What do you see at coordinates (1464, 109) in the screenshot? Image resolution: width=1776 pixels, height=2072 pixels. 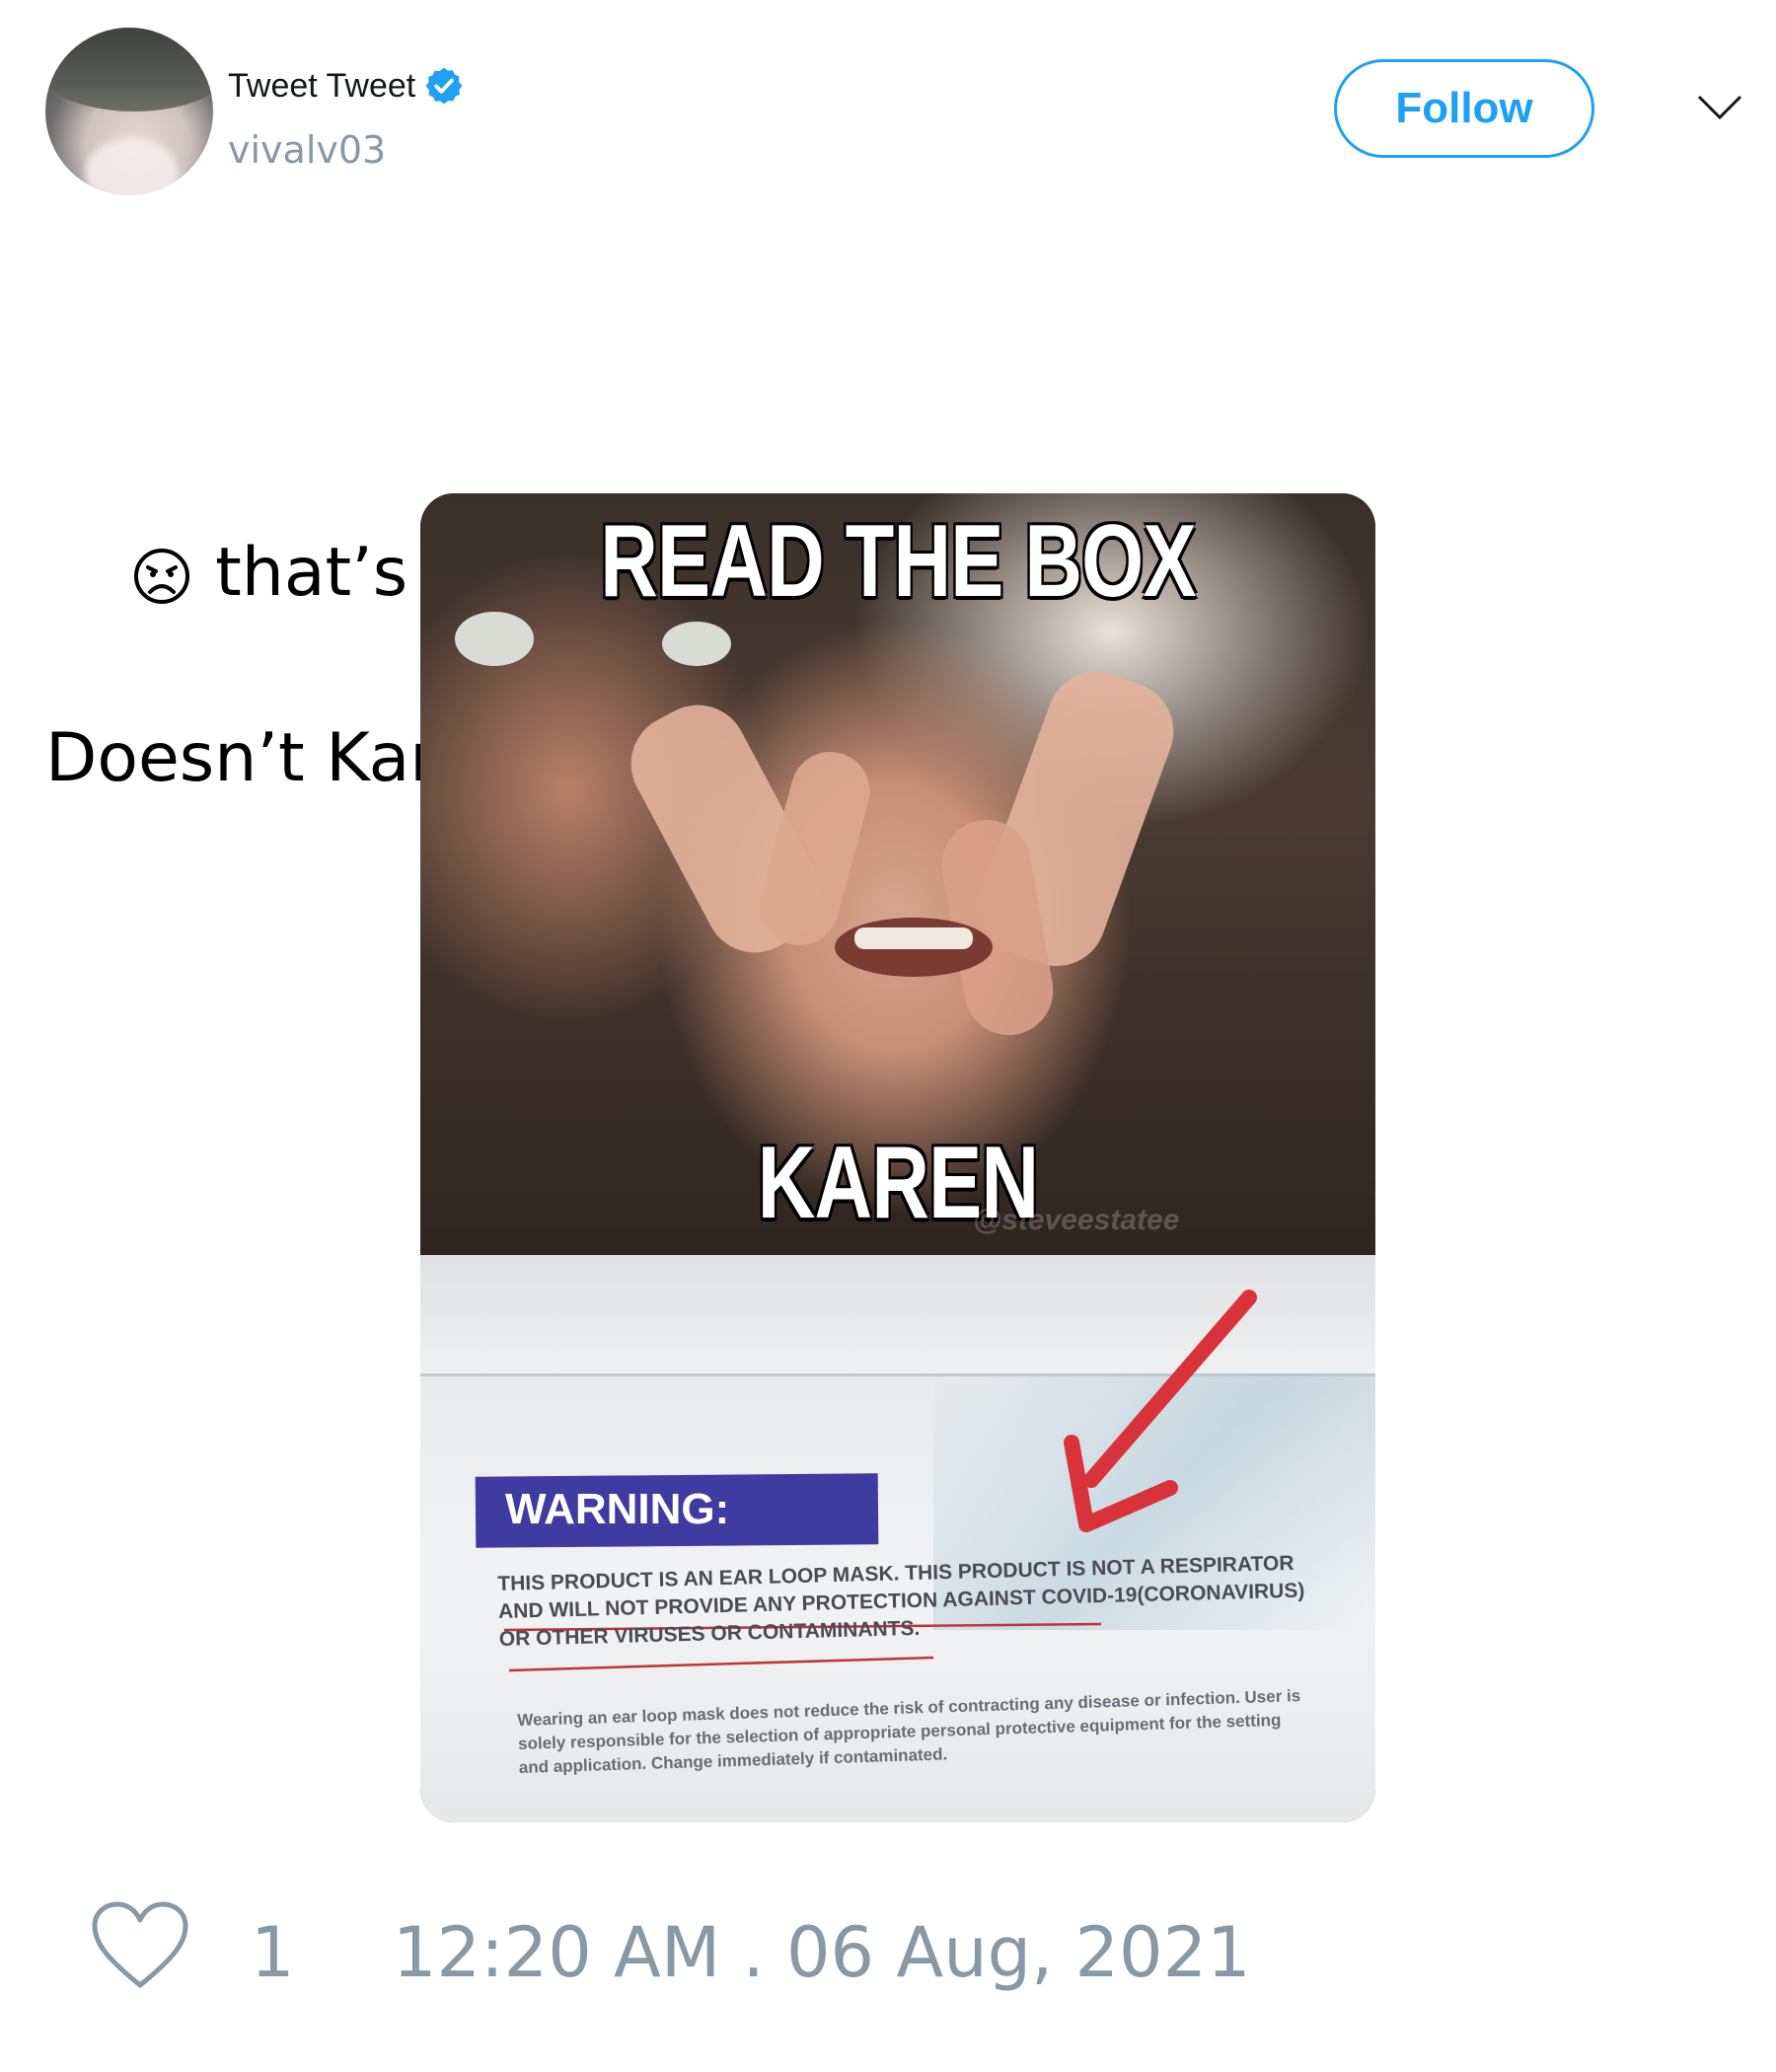 I see `follow-button: Follow` at bounding box center [1464, 109].